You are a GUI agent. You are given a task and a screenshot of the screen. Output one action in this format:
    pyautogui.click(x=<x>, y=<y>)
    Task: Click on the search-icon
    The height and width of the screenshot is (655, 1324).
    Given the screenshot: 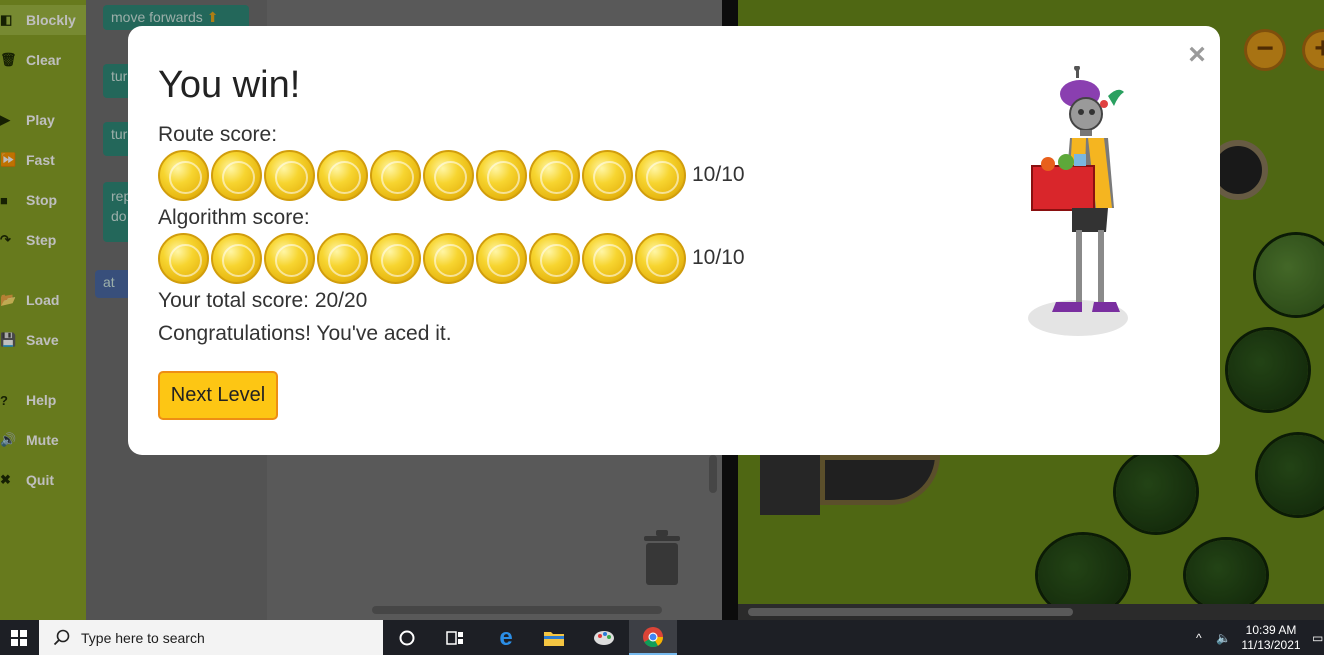 What is the action you would take?
    pyautogui.click(x=61, y=637)
    